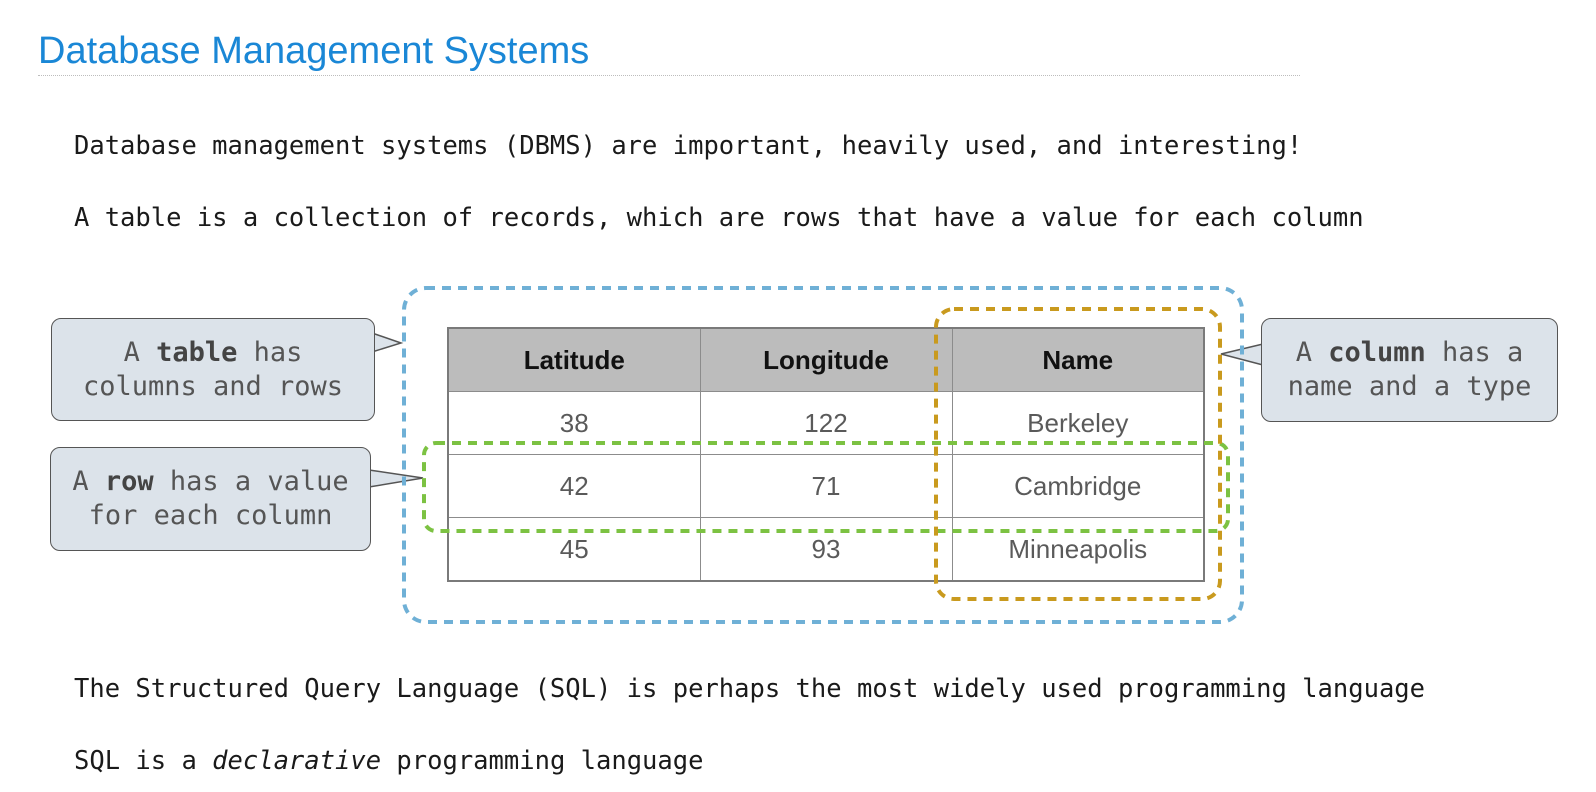 This screenshot has height=792, width=1596. I want to click on row-callout-line2: for each column, so click(210, 515).